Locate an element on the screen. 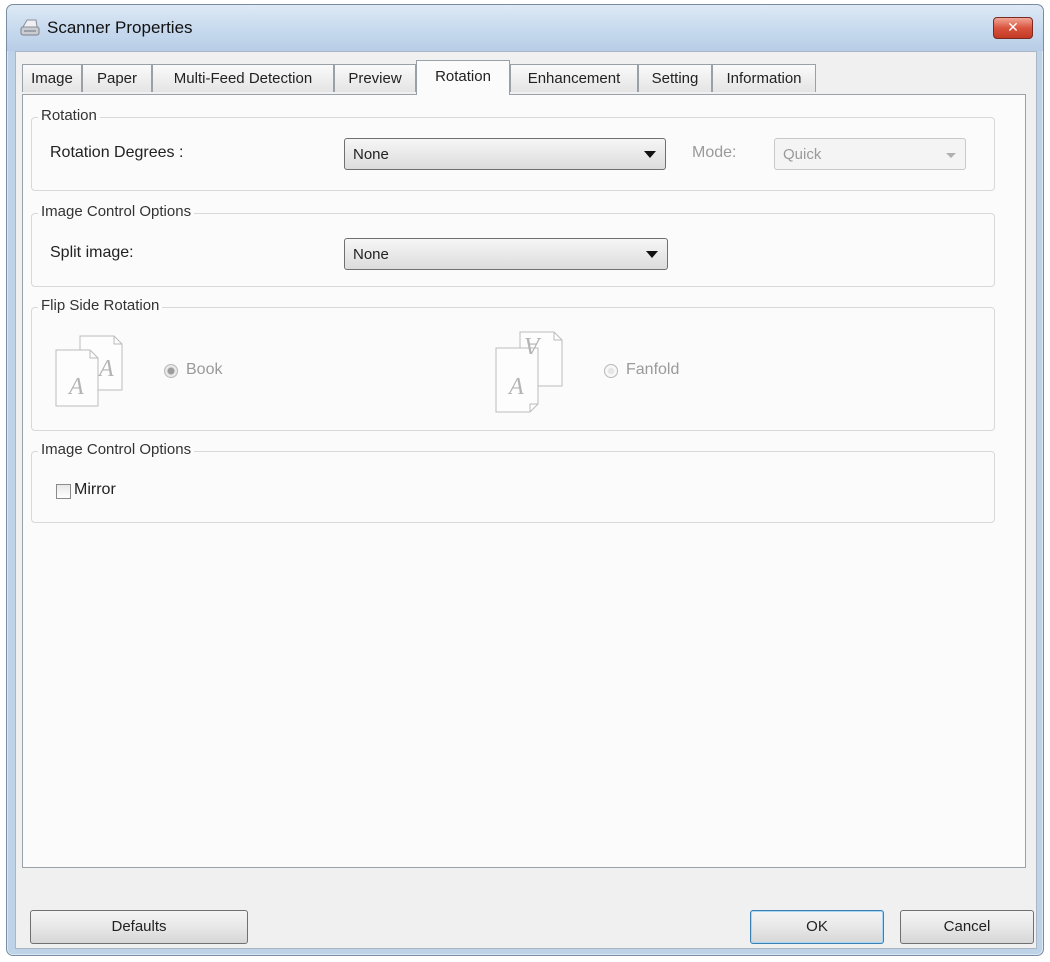 Image resolution: width=1050 pixels, height=962 pixels. tab-paper: Paper is located at coordinates (117, 78).